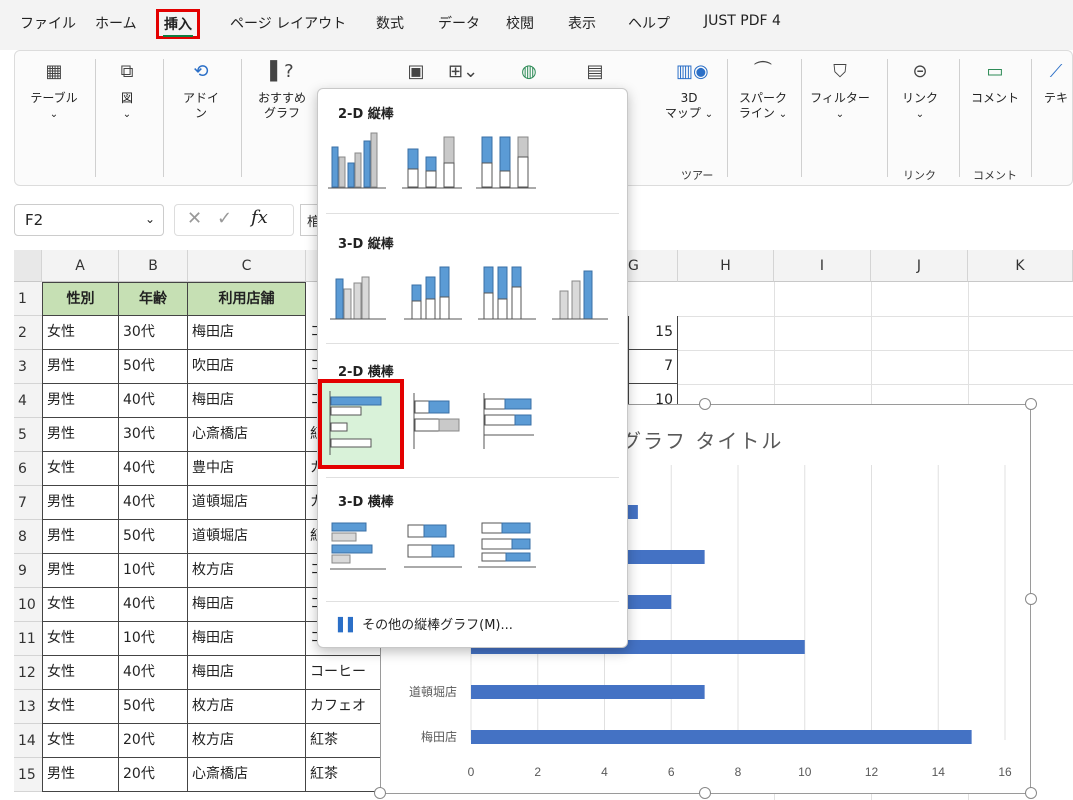  I want to click on select-all-corner, so click(28, 266).